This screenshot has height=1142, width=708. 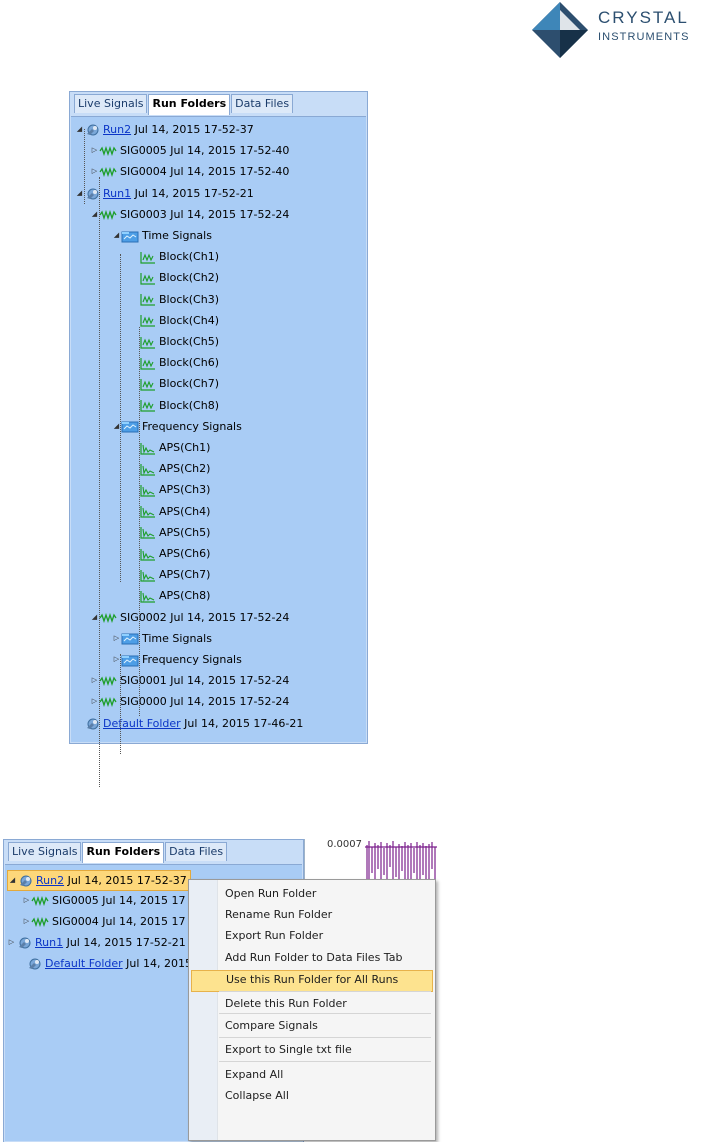 What do you see at coordinates (175, 405) in the screenshot?
I see `tree-signal-item: Block(Ch8)` at bounding box center [175, 405].